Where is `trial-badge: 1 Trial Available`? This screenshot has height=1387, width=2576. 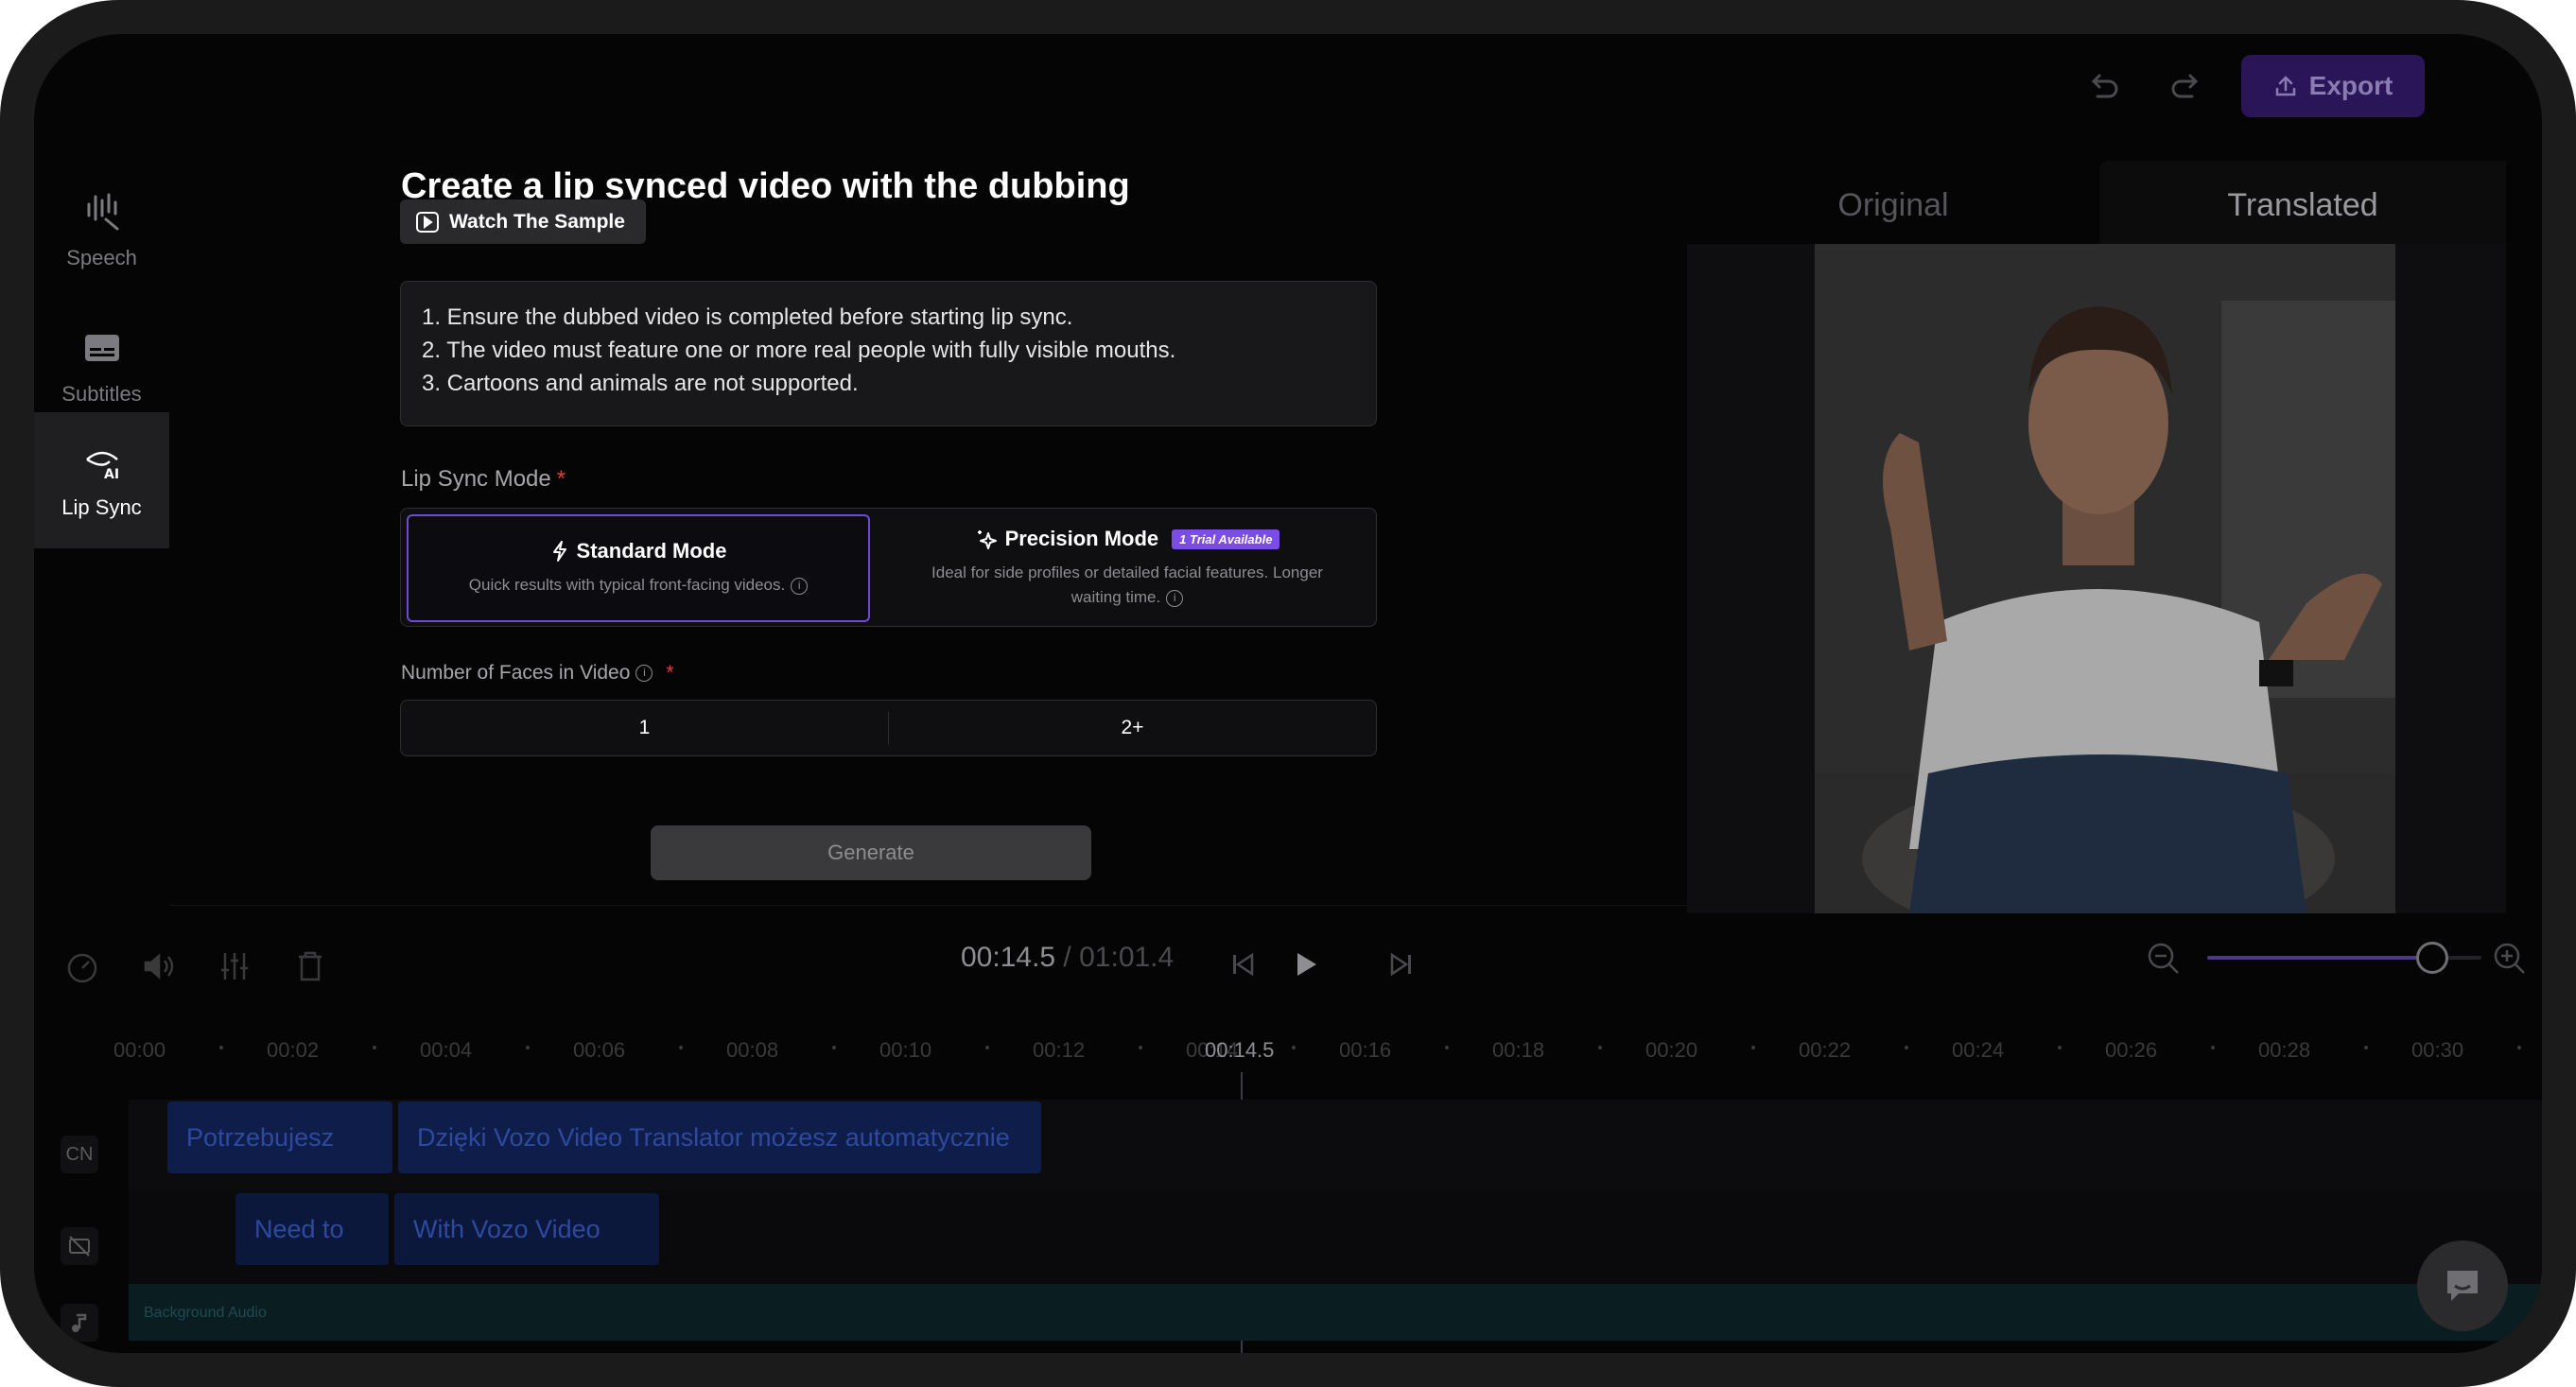
trial-badge: 1 Trial Available is located at coordinates (1226, 539).